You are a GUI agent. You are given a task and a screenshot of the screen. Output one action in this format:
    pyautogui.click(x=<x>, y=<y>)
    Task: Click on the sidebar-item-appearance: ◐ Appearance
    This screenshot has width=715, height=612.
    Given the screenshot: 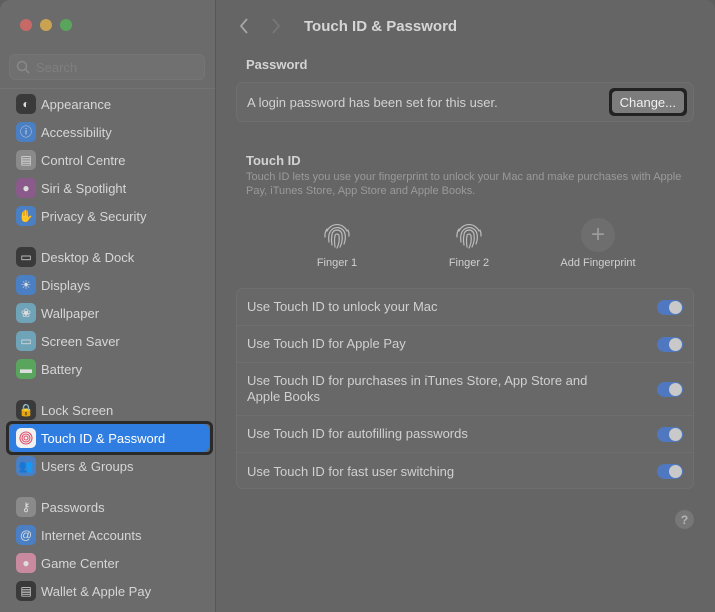 What is the action you would take?
    pyautogui.click(x=109, y=104)
    